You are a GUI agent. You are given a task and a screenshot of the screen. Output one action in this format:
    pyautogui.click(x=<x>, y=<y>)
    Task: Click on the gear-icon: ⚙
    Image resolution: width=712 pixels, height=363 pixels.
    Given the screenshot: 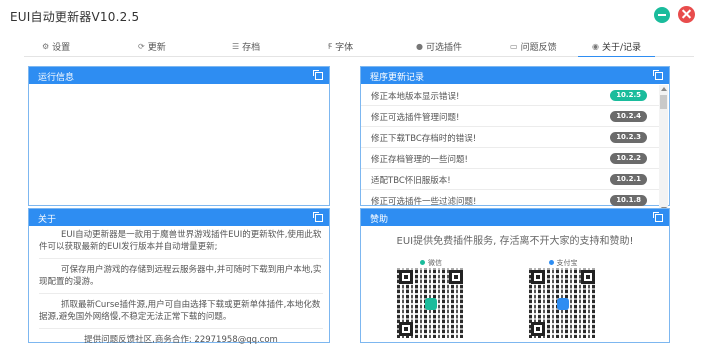 What is the action you would take?
    pyautogui.click(x=46, y=46)
    